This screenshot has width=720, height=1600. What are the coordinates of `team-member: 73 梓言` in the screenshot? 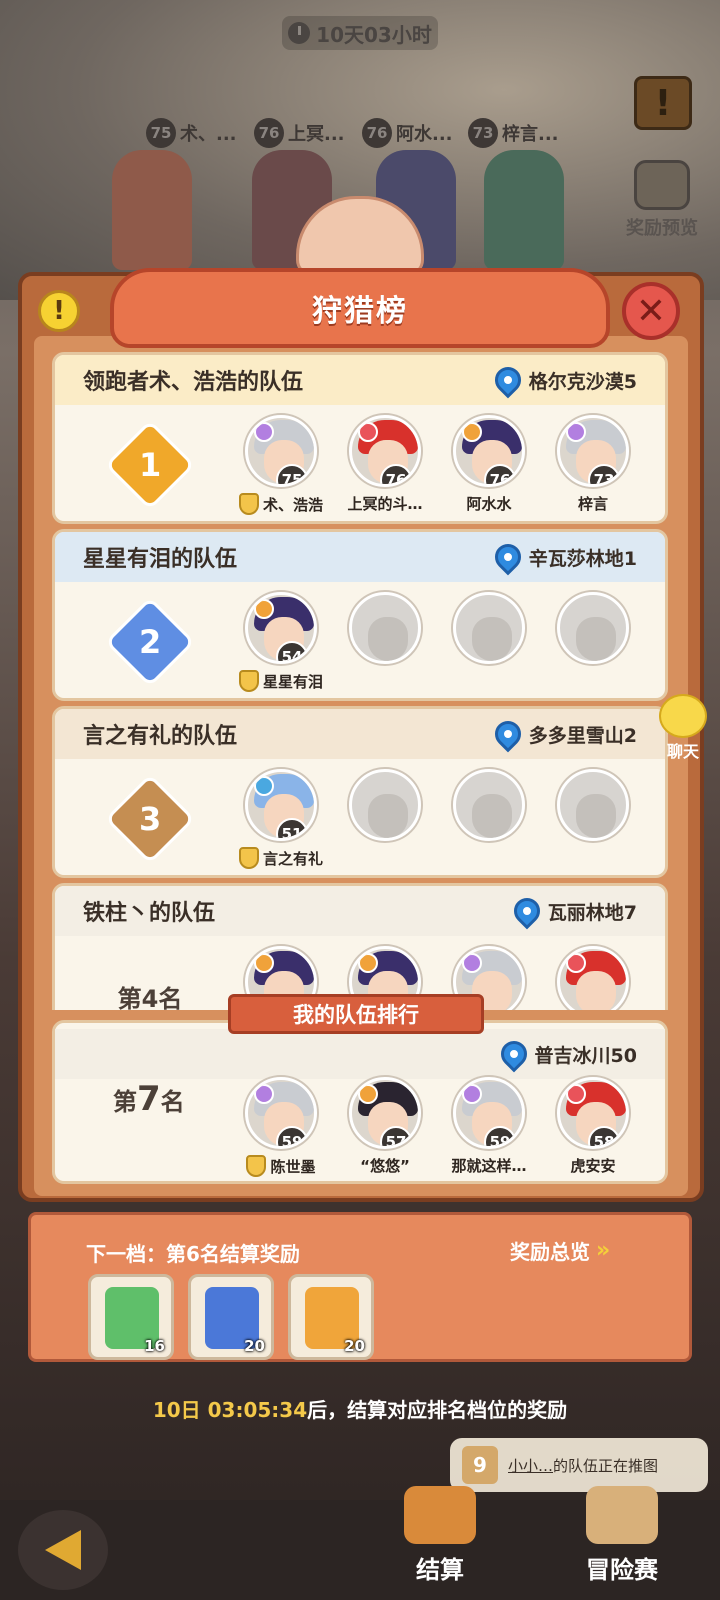 It's located at (593, 464).